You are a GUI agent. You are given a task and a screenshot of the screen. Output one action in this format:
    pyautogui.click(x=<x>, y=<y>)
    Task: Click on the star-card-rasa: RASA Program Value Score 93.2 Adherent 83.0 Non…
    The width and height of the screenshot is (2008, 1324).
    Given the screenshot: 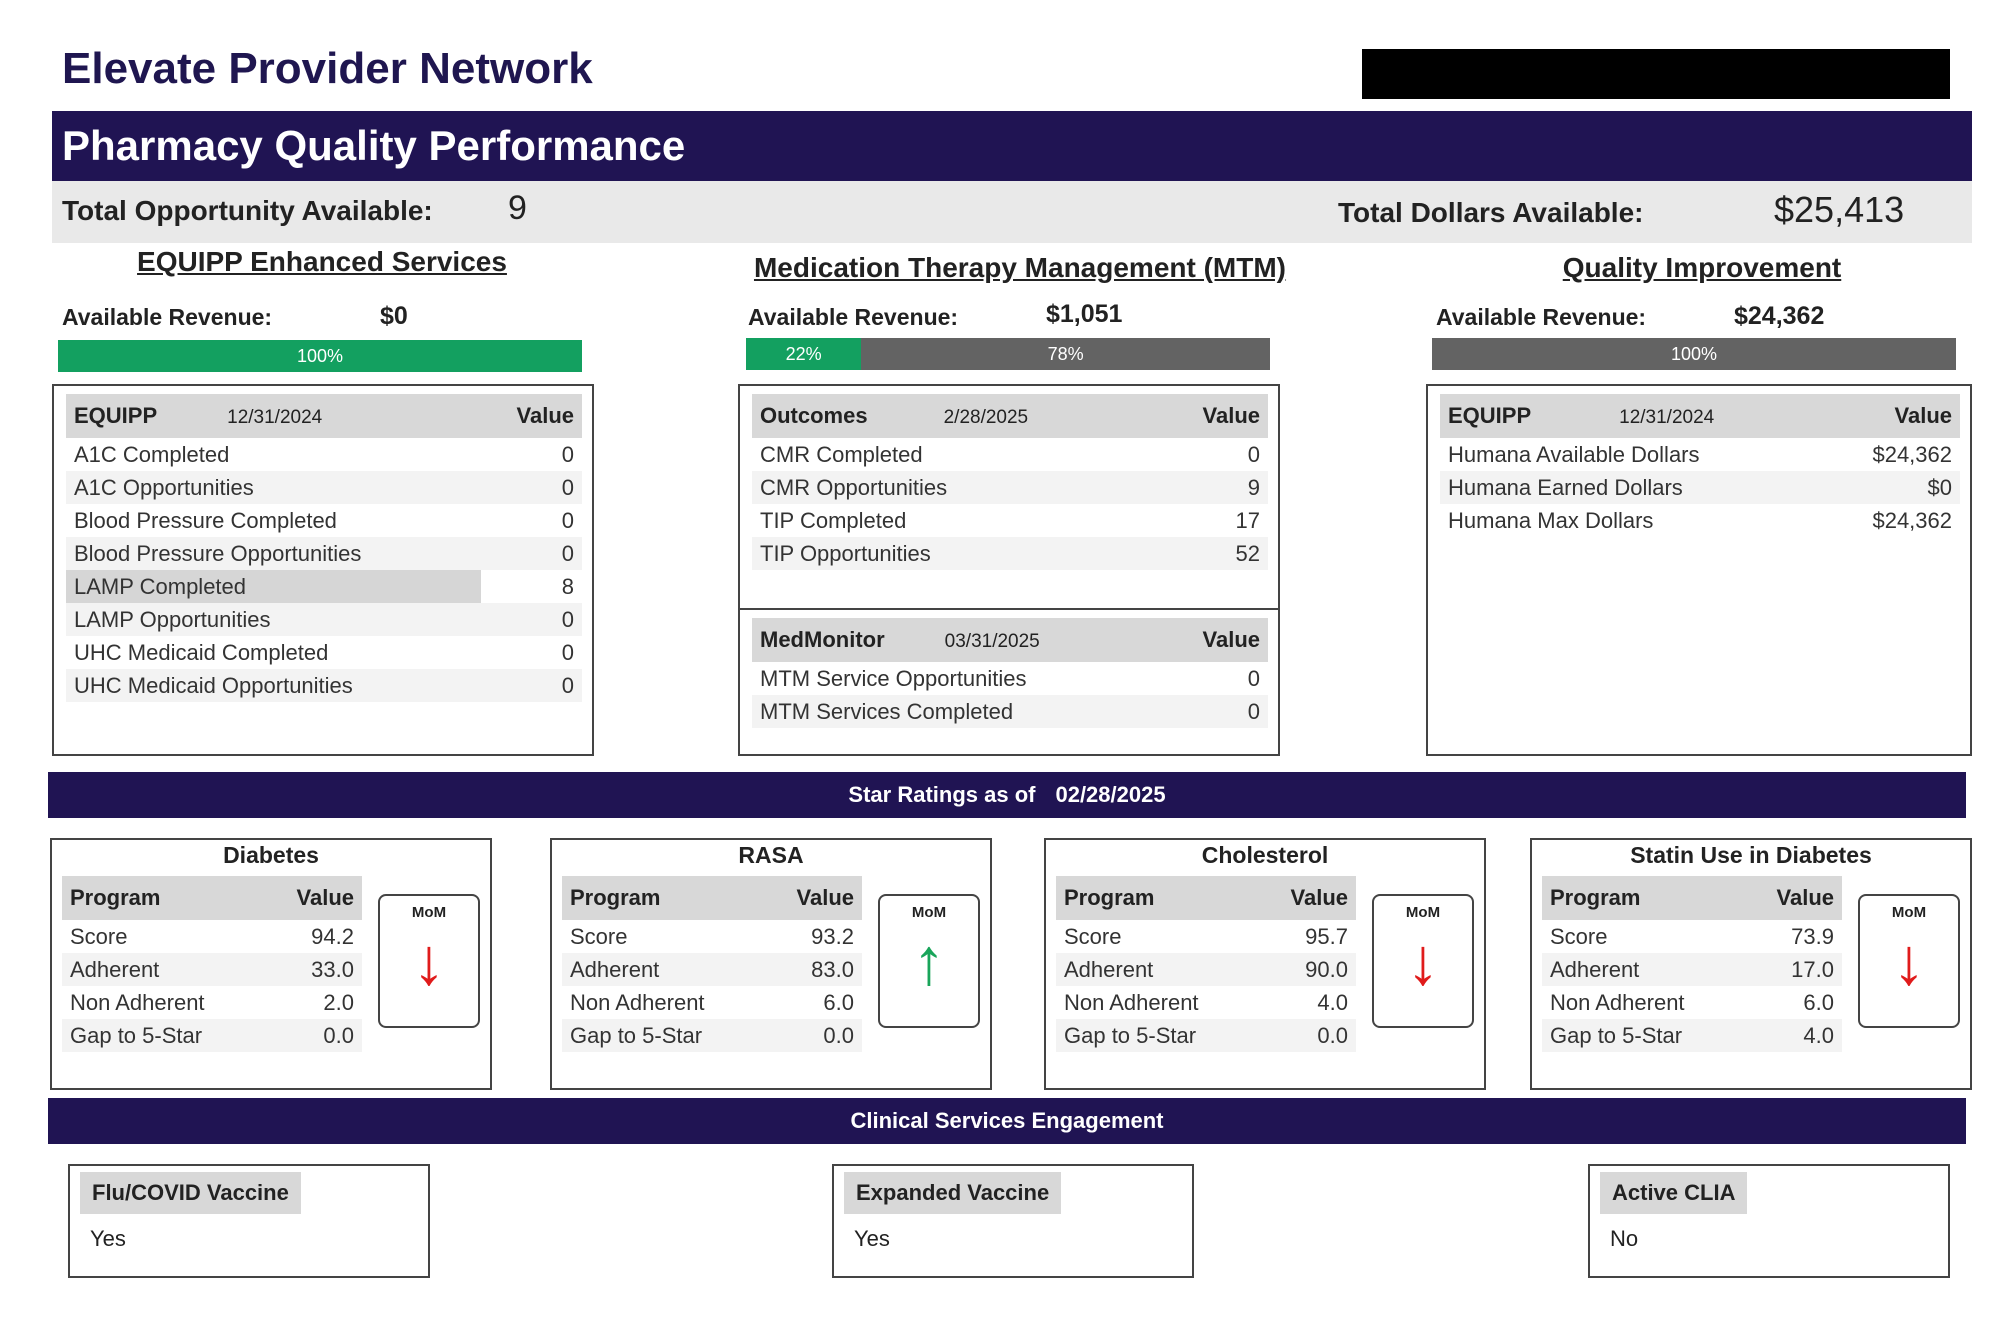 What is the action you would take?
    pyautogui.click(x=771, y=964)
    